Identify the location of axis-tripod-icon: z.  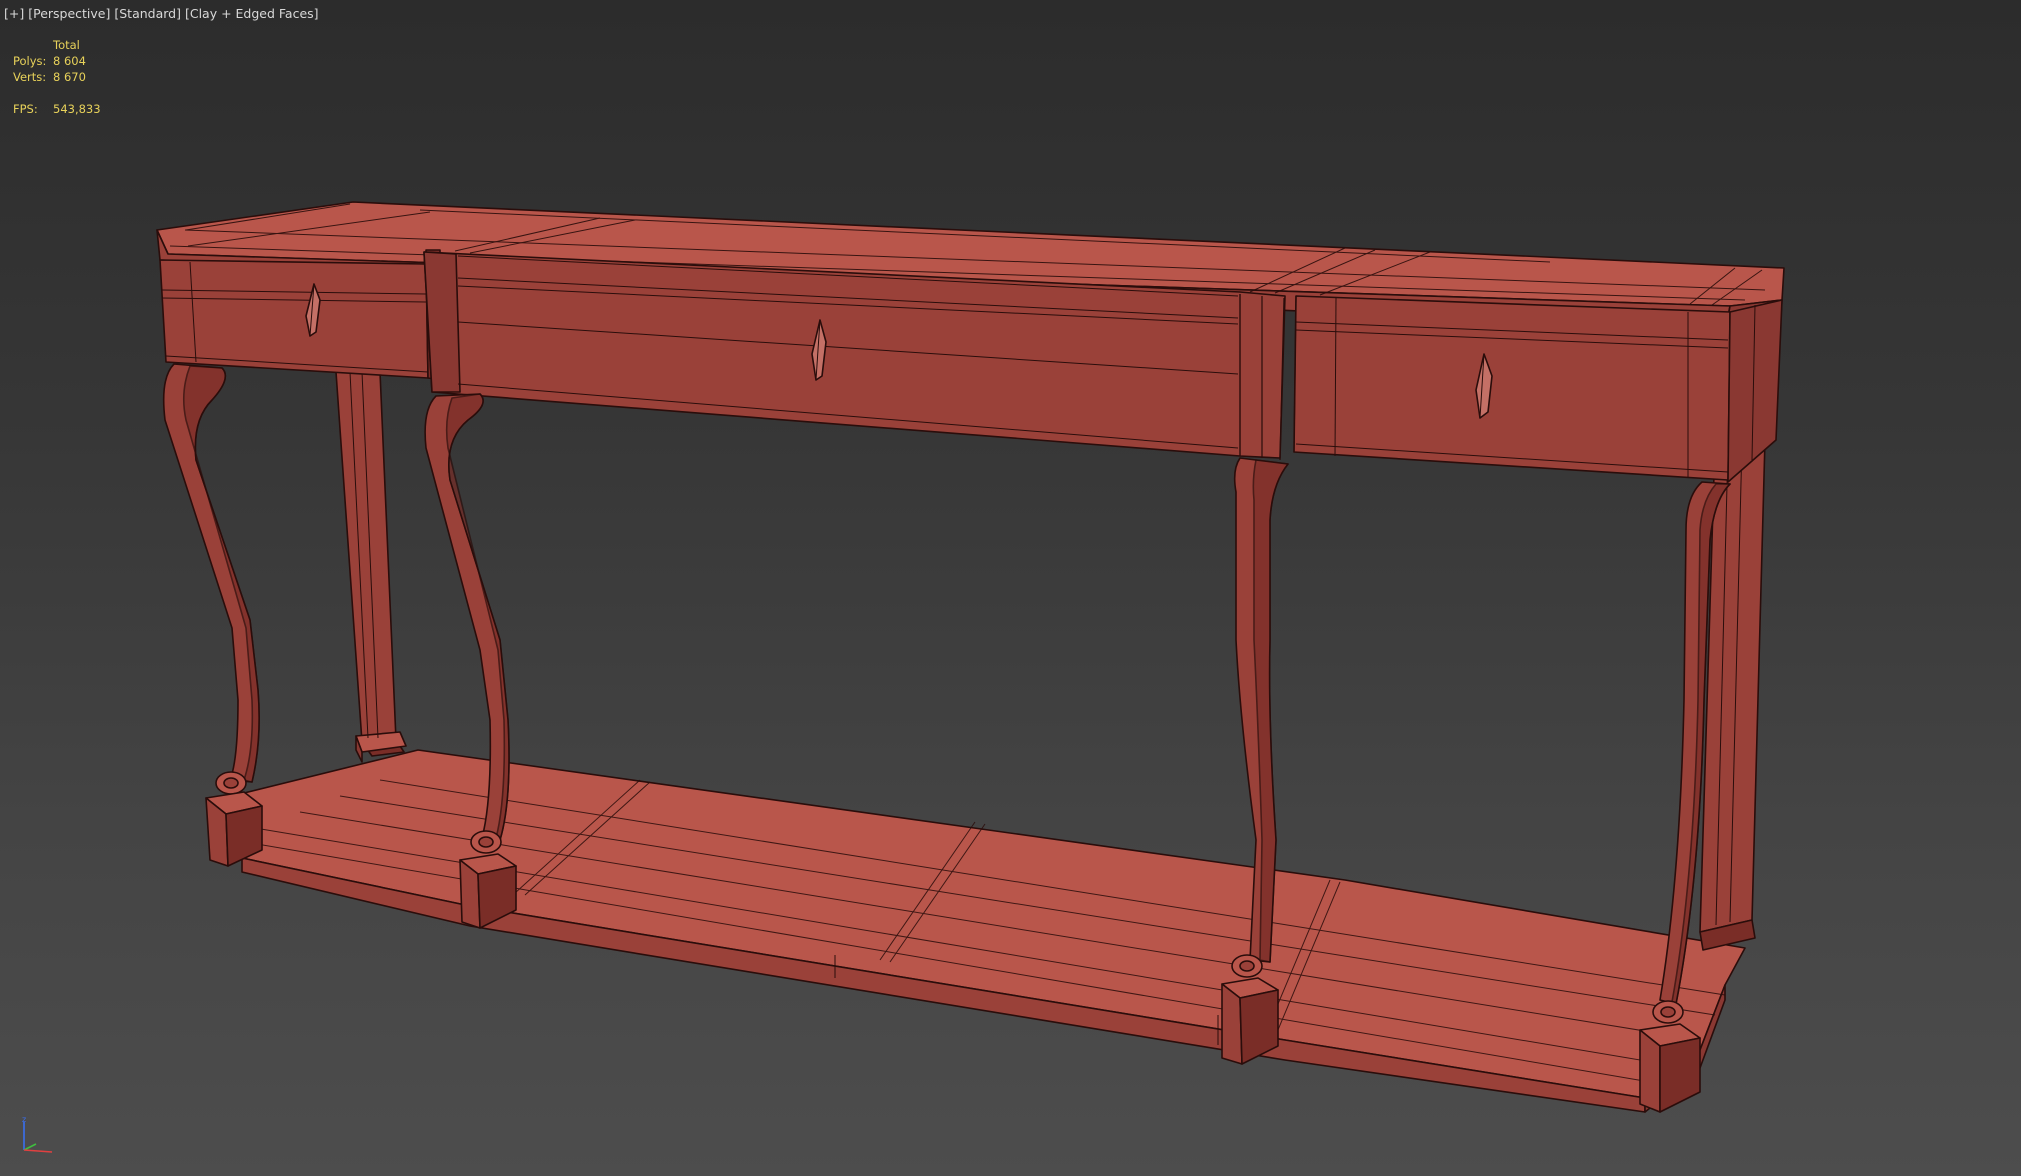
(37, 1134).